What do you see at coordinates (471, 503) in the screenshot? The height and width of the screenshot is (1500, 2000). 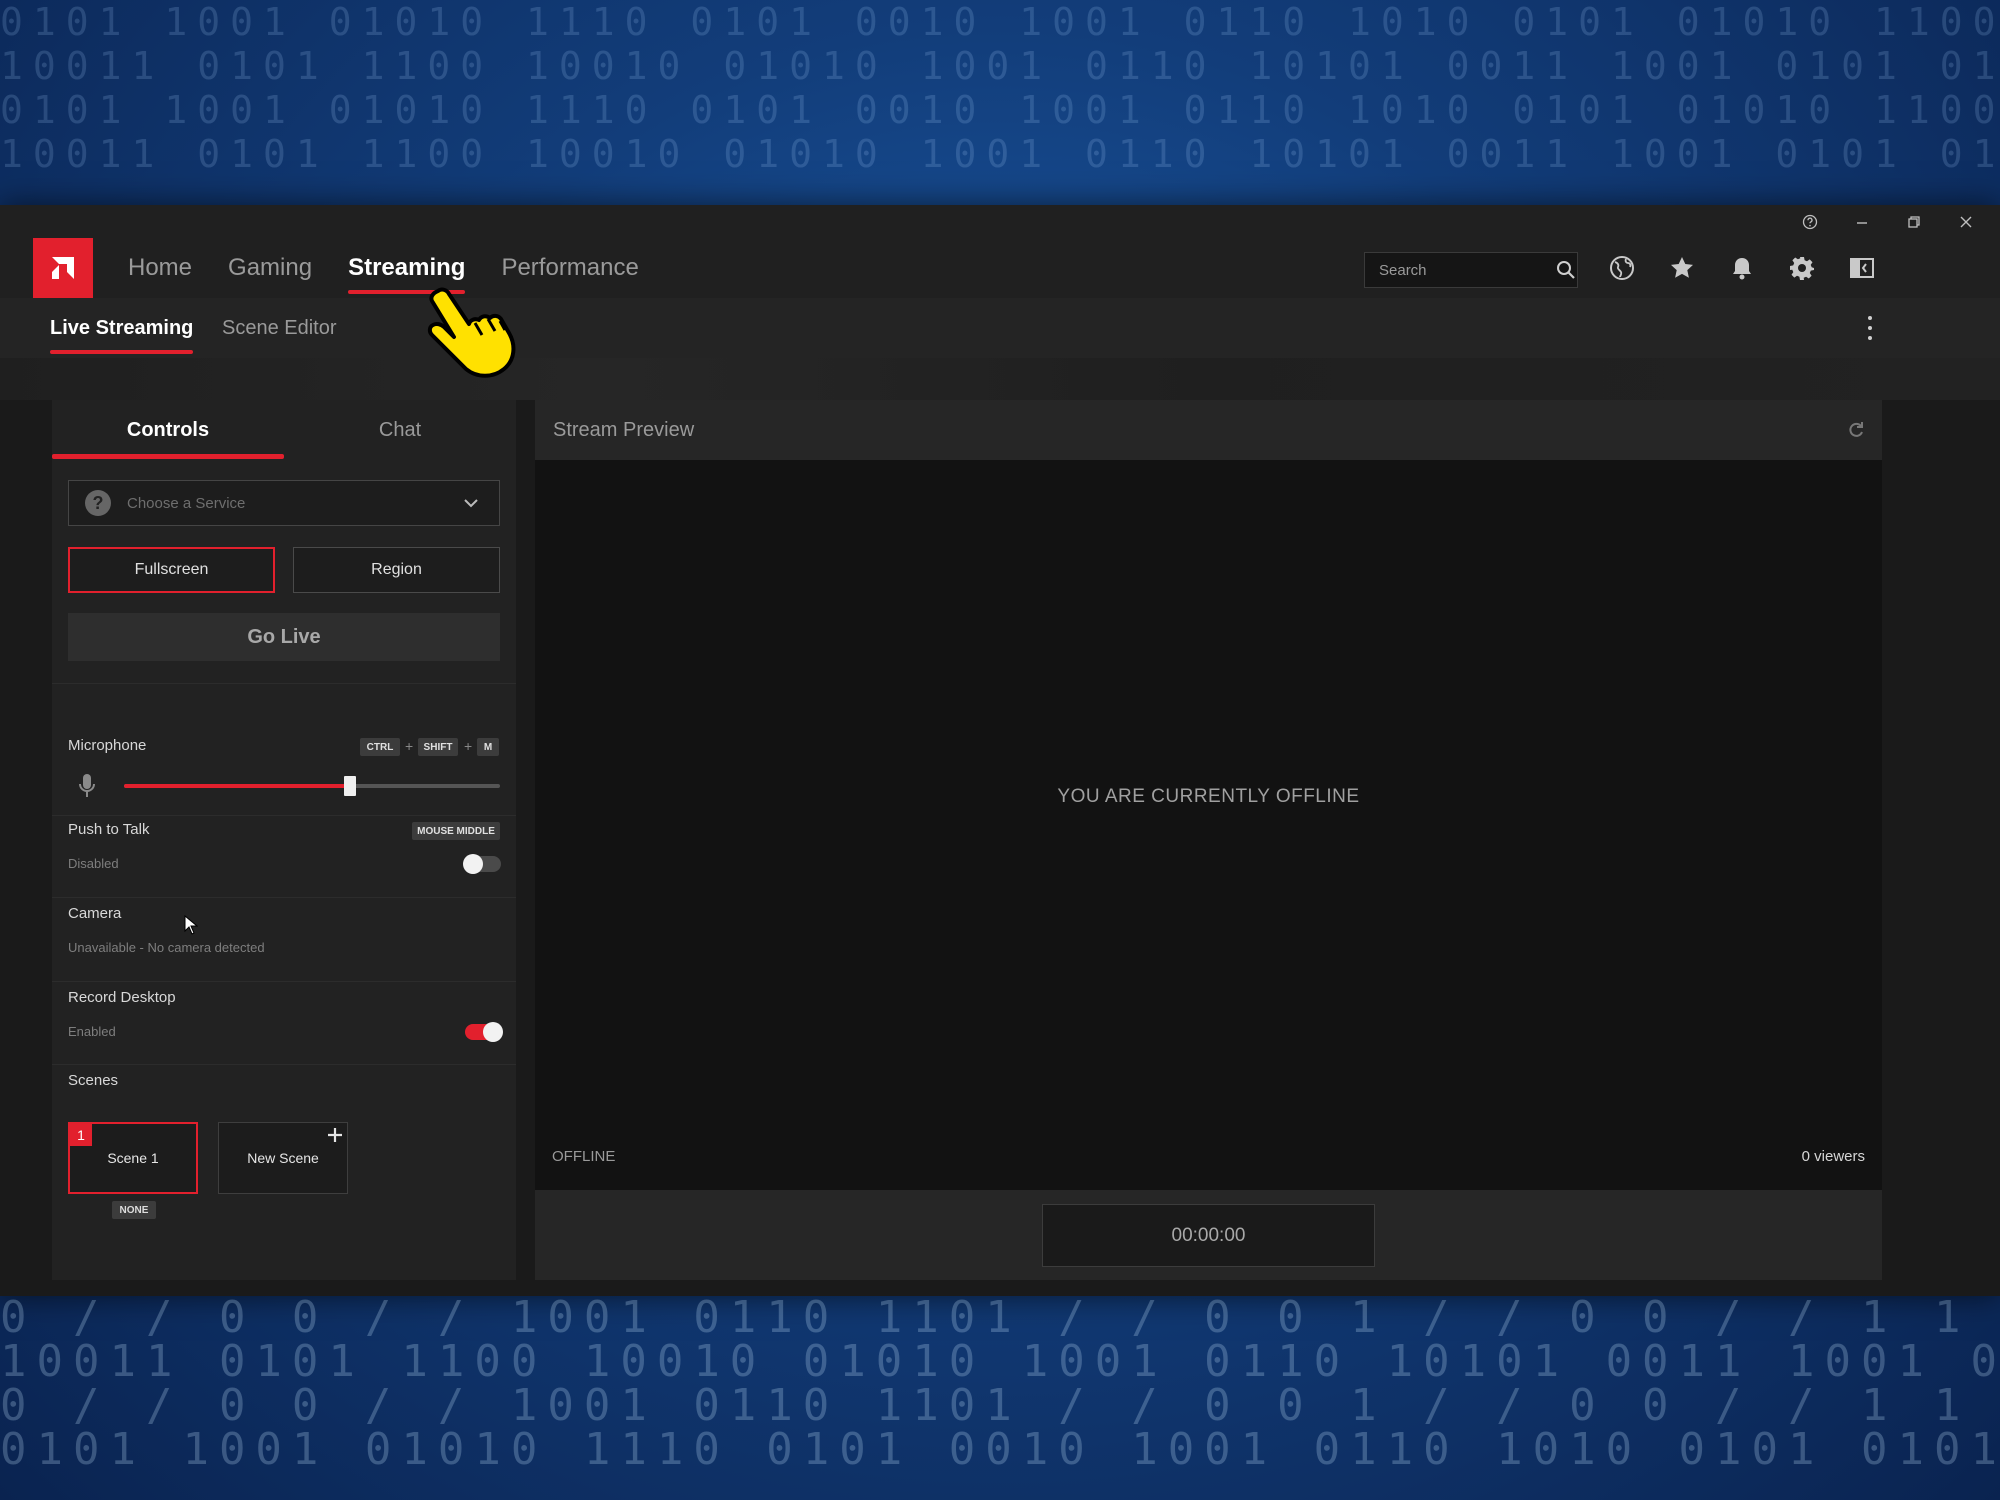 I see `chevron-down-icon` at bounding box center [471, 503].